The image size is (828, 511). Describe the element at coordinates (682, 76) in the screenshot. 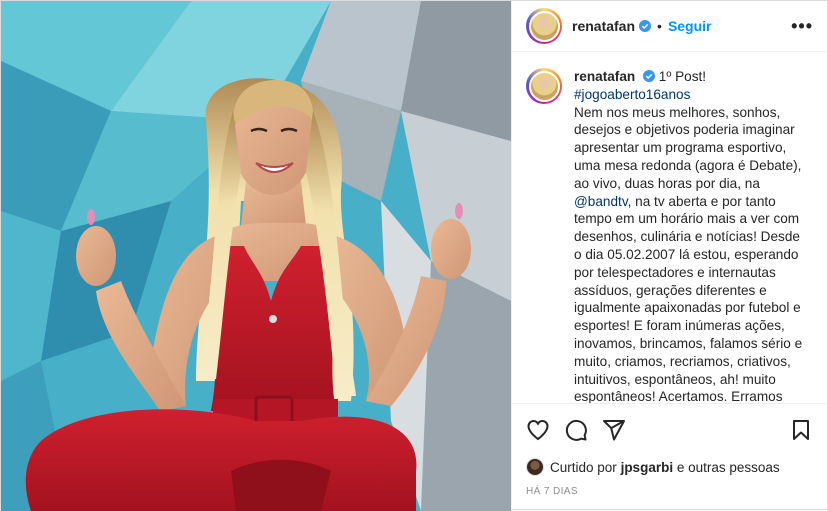

I see `caption-first-line: 1º Post!` at that location.